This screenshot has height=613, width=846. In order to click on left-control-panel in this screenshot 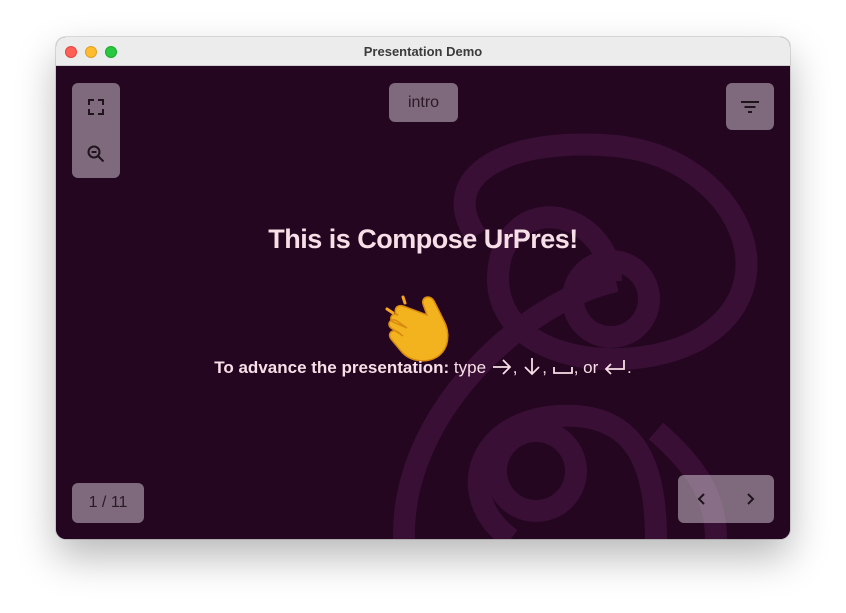, I will do `click(96, 130)`.